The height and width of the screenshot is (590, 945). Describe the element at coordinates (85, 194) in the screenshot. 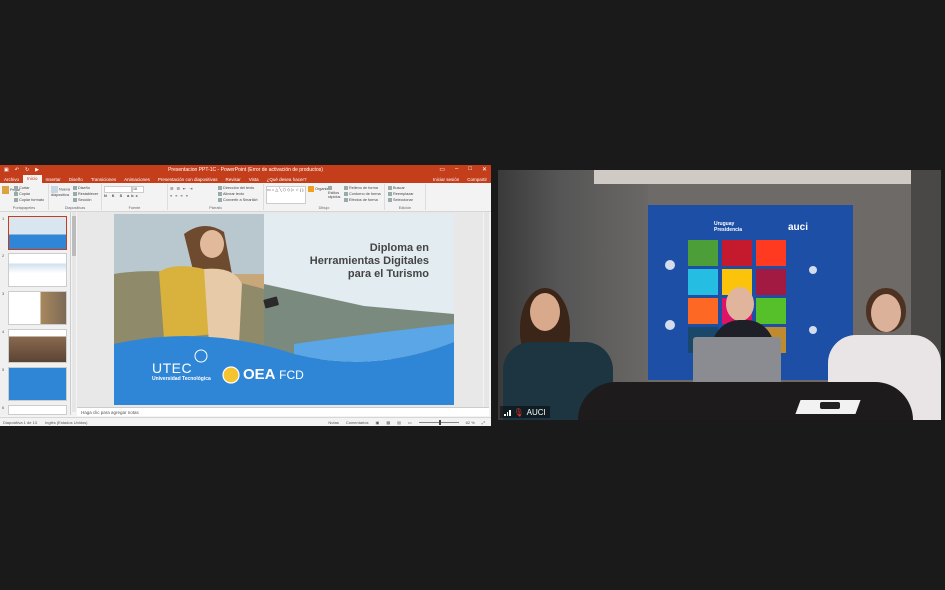

I see `reset-button: Restablecer` at that location.